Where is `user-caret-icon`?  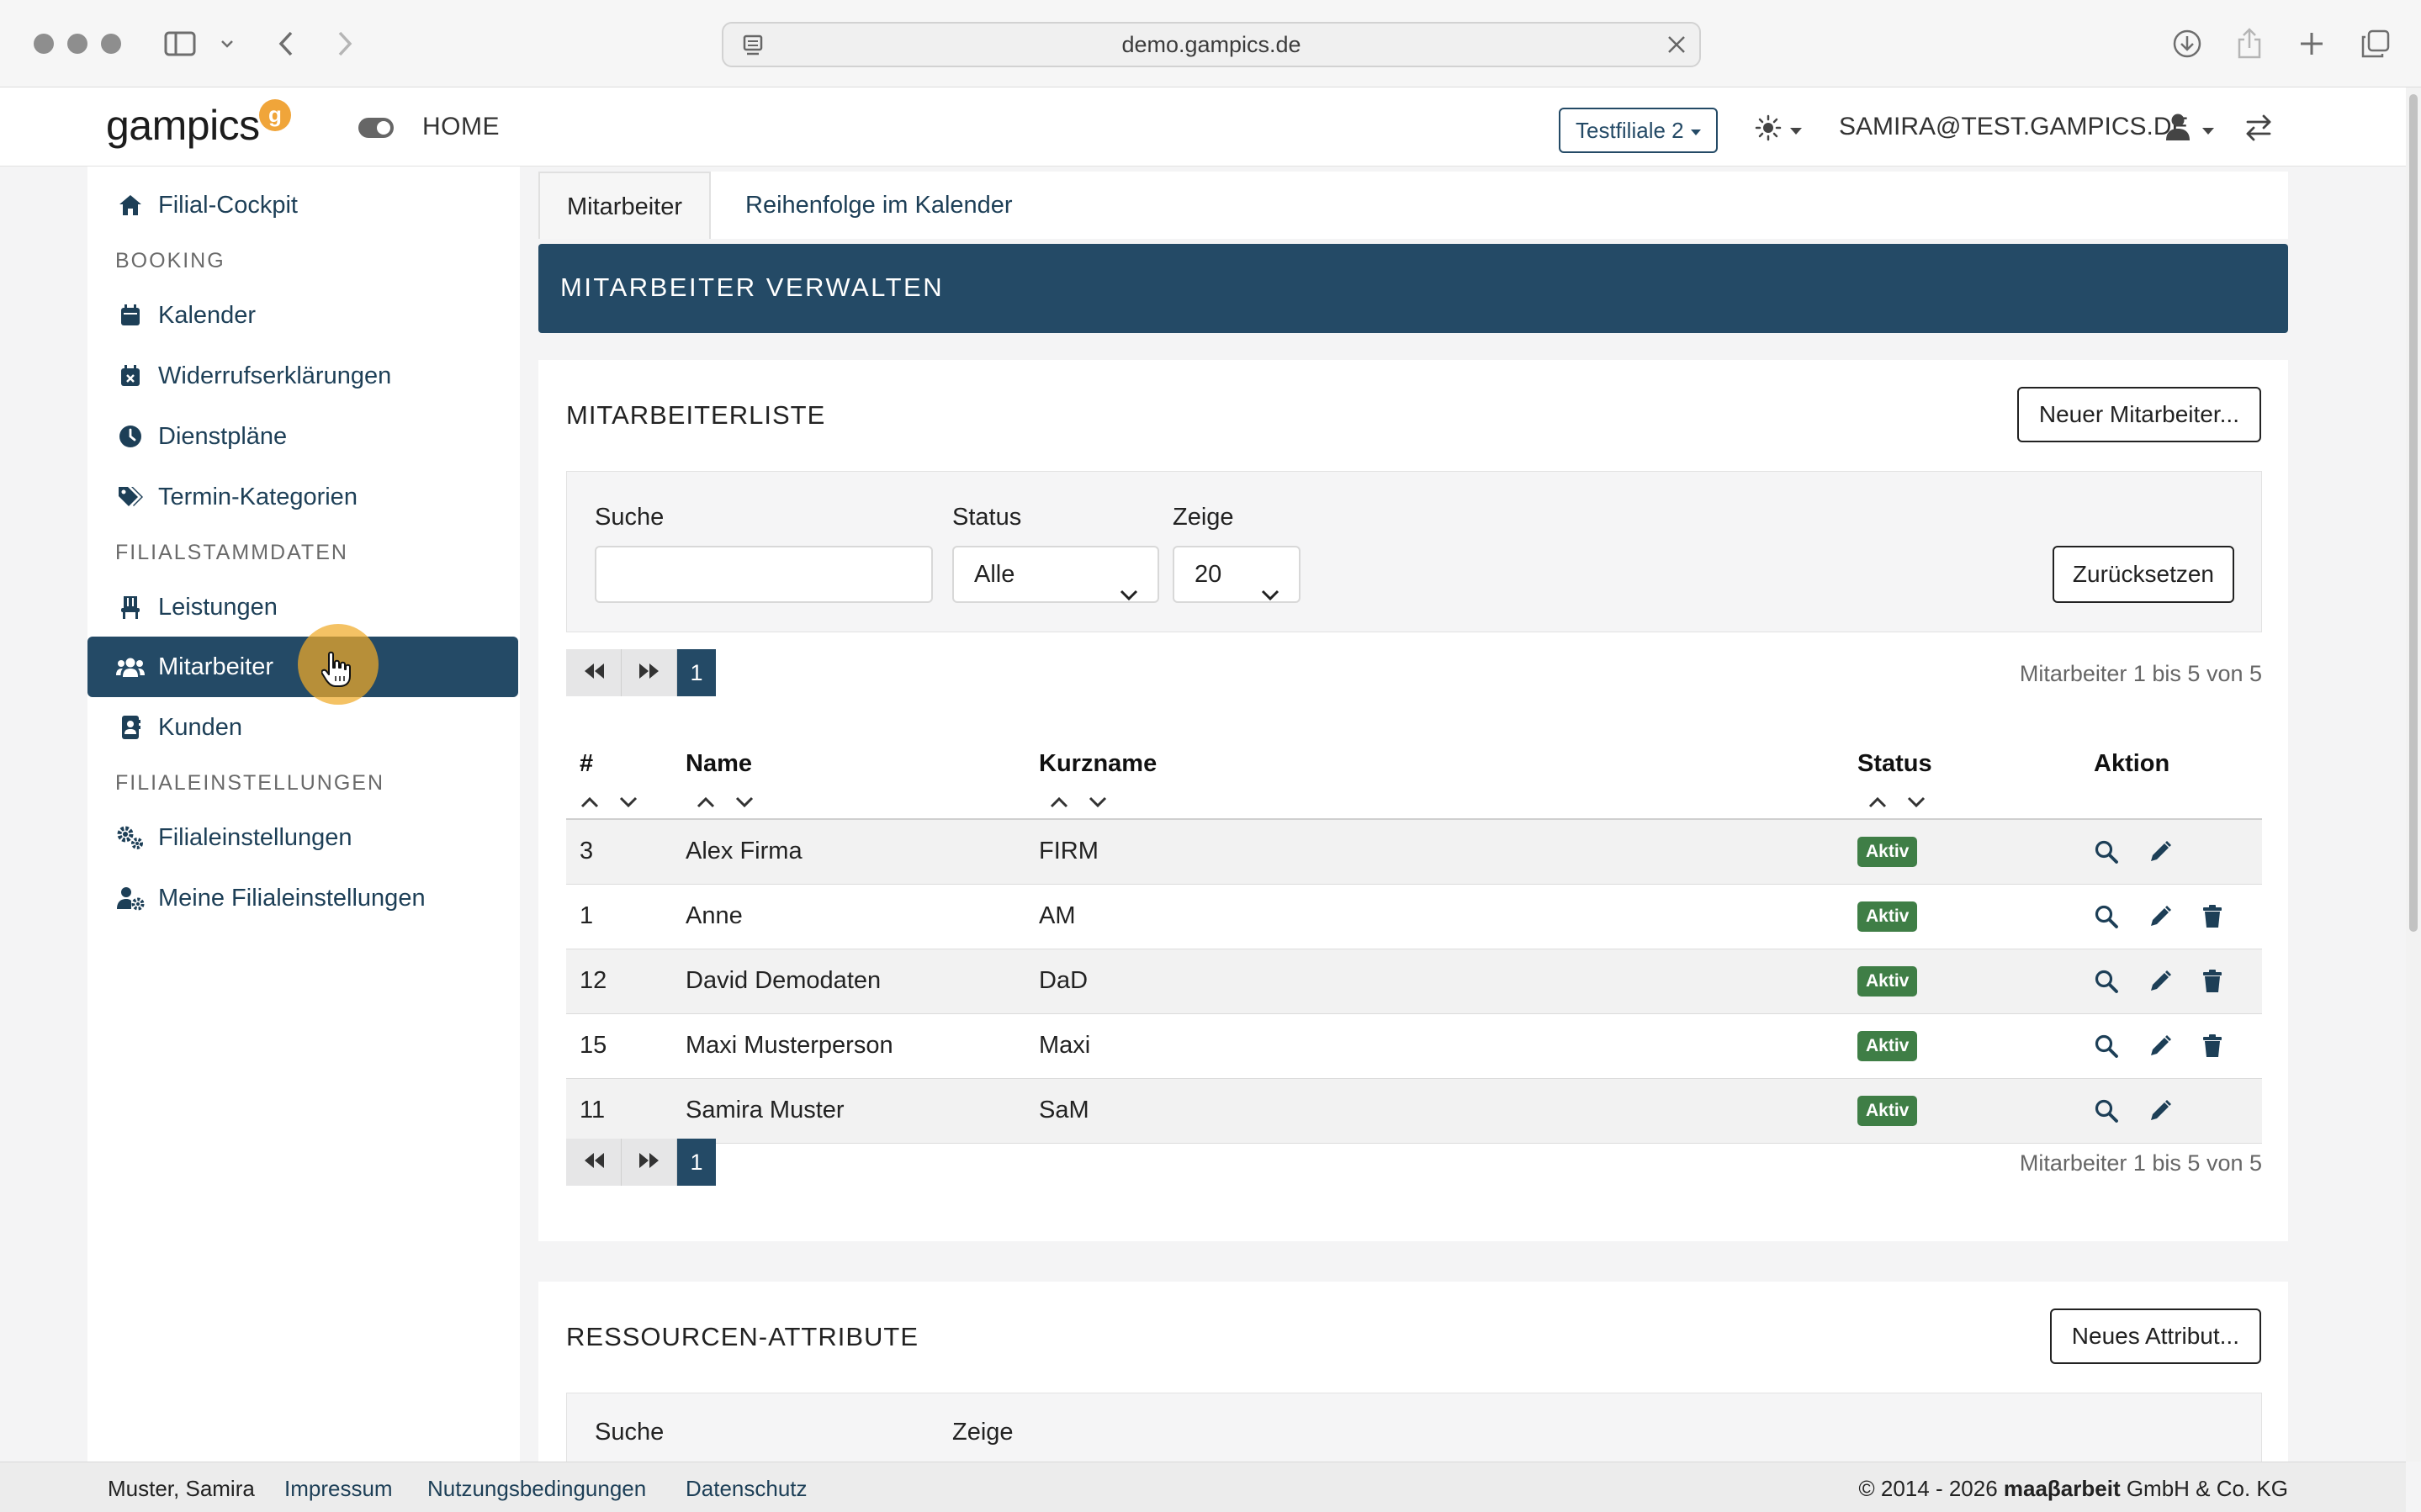
user-caret-icon is located at coordinates (2208, 131).